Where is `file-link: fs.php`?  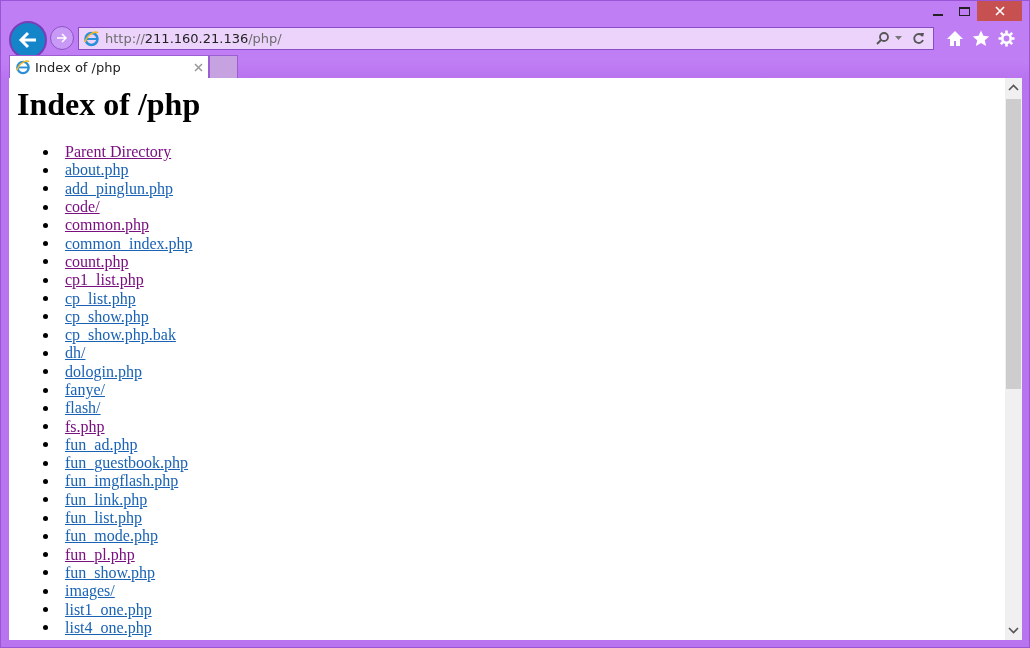
file-link: fs.php is located at coordinates (85, 426).